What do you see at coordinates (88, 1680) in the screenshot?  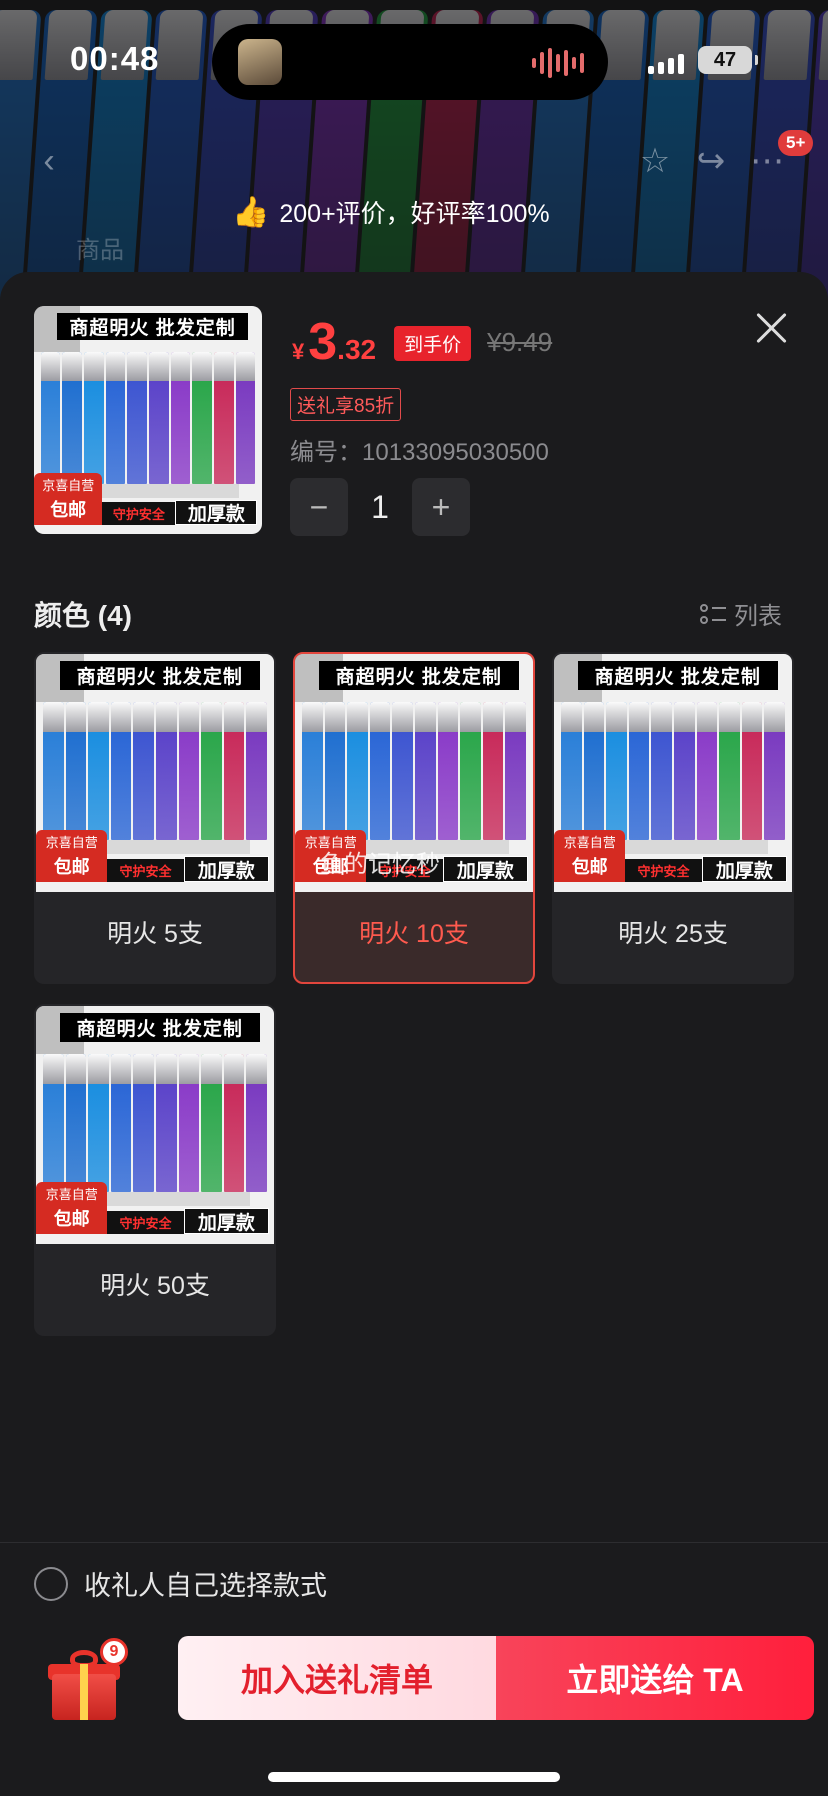 I see `gift-list-icon: 9` at bounding box center [88, 1680].